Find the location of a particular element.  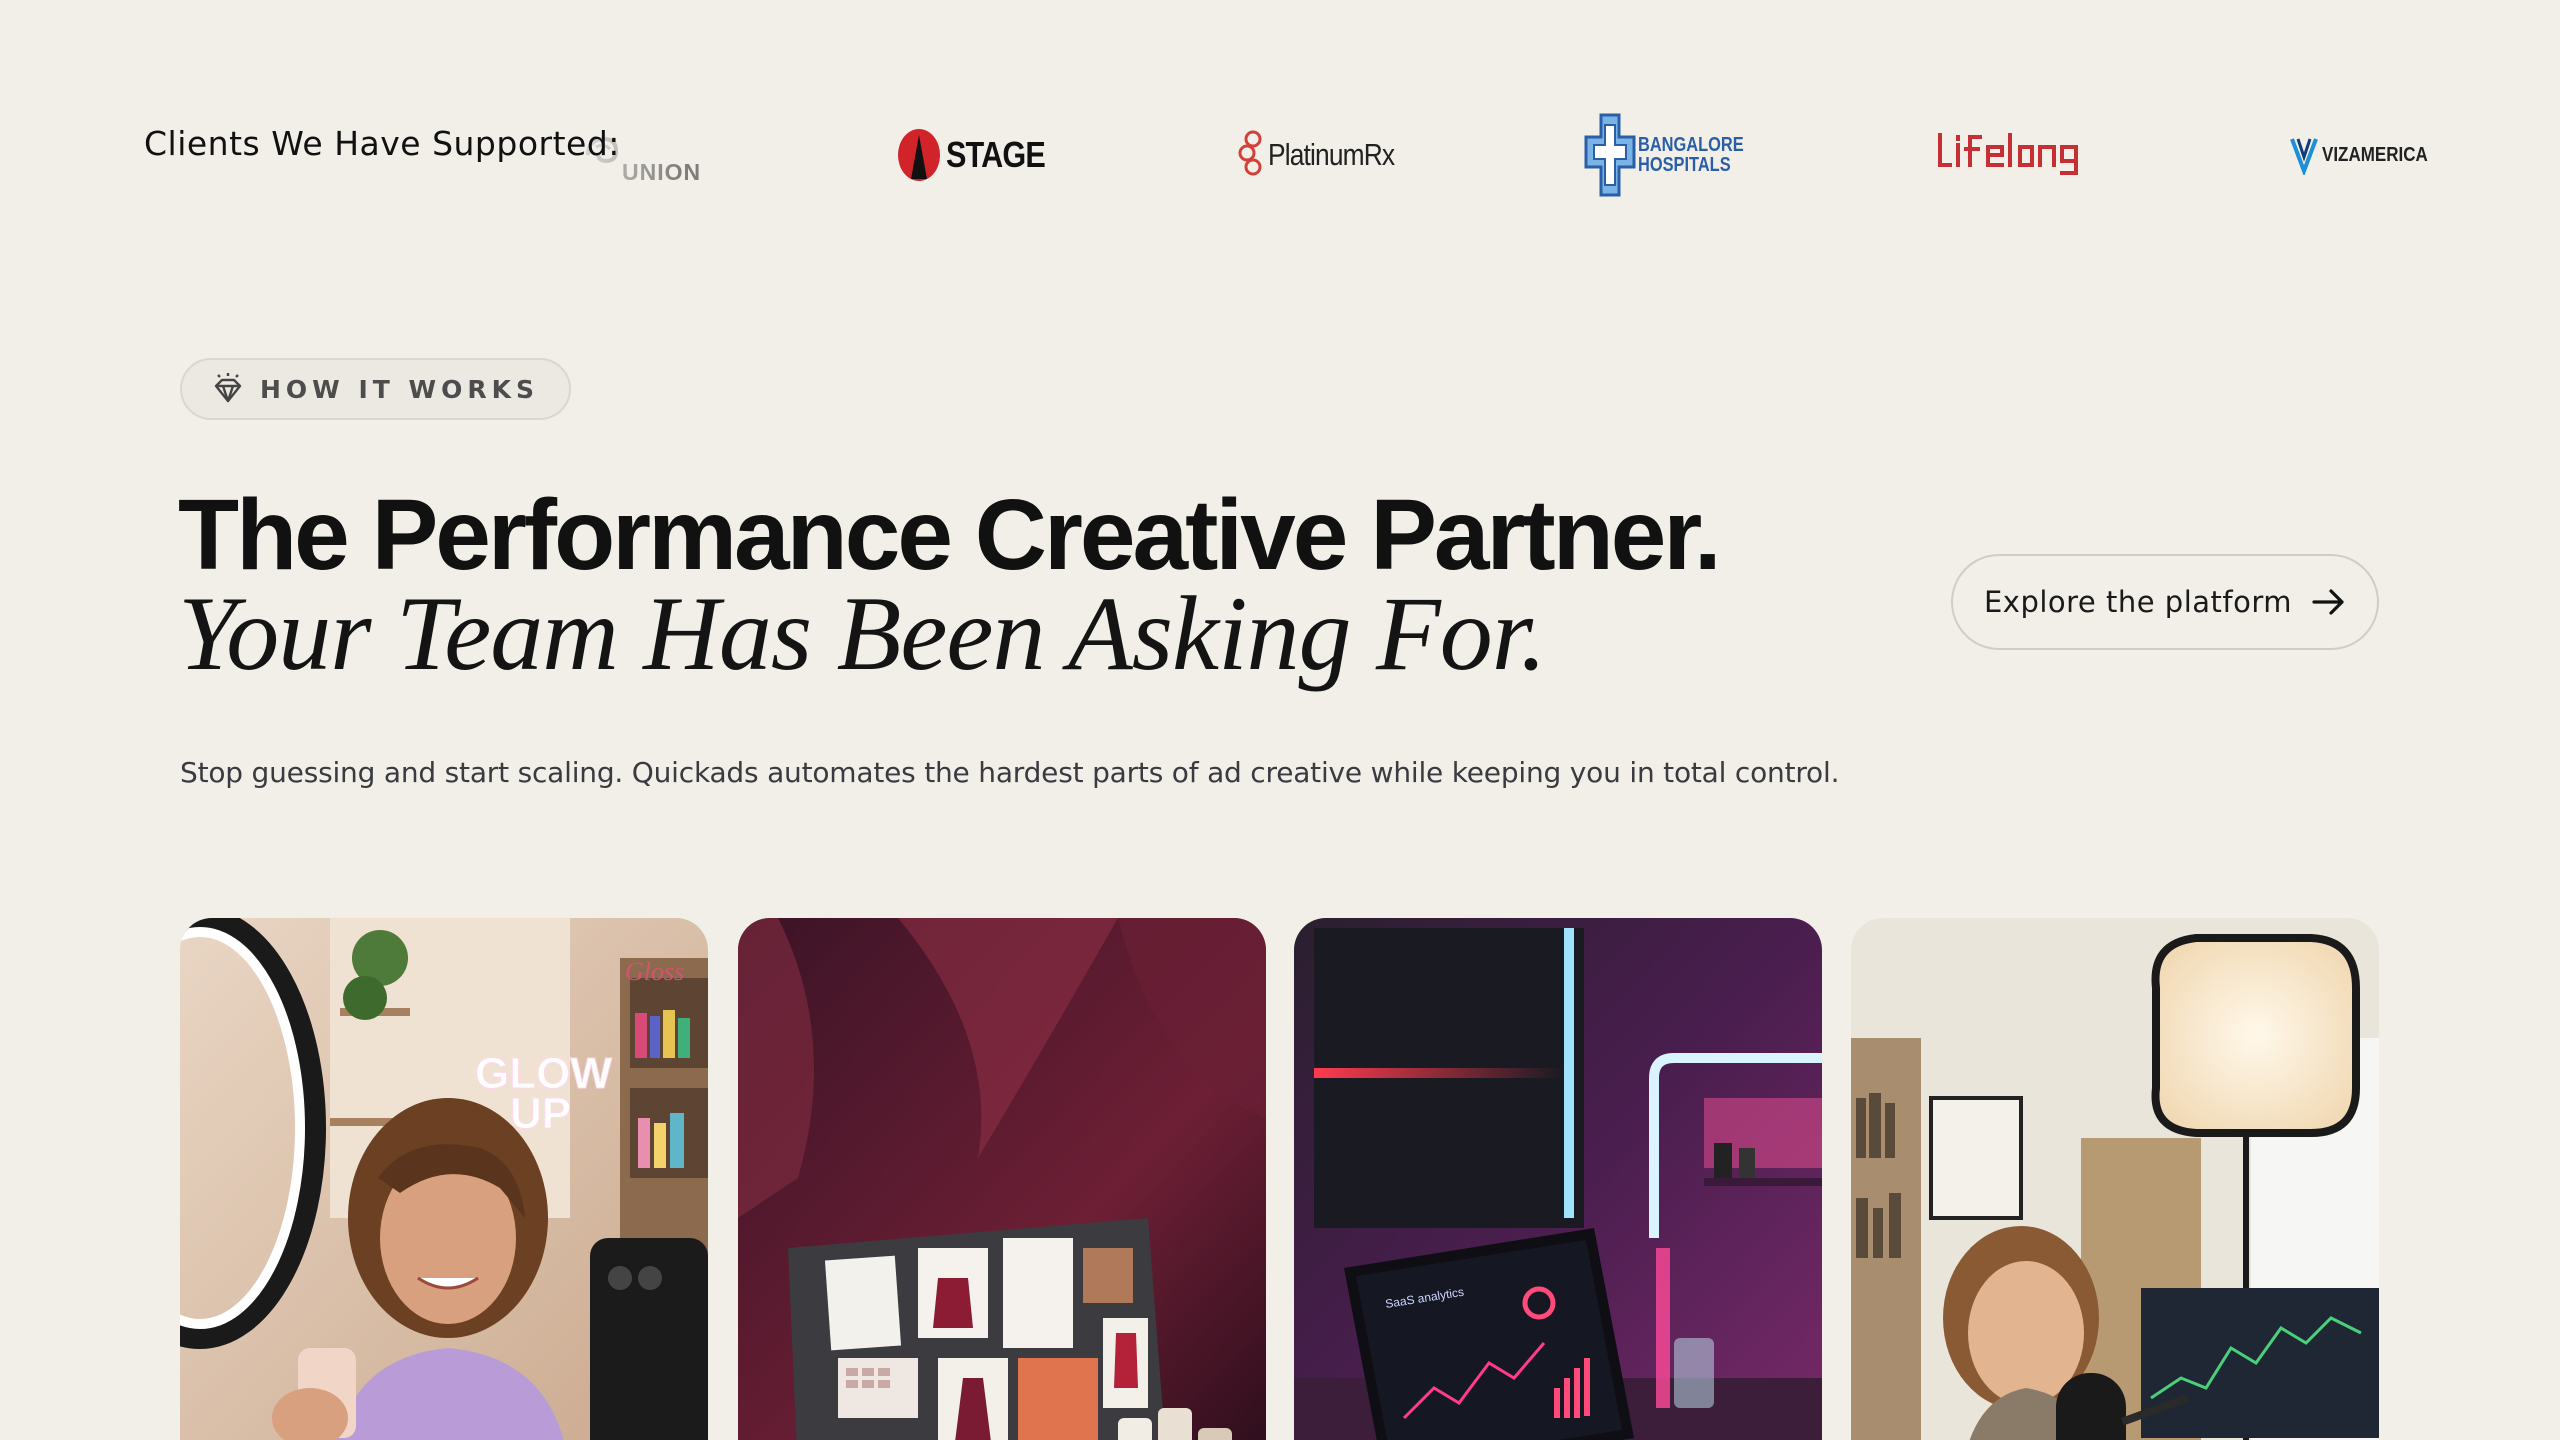

hospital-cross-icon is located at coordinates (1610, 155).